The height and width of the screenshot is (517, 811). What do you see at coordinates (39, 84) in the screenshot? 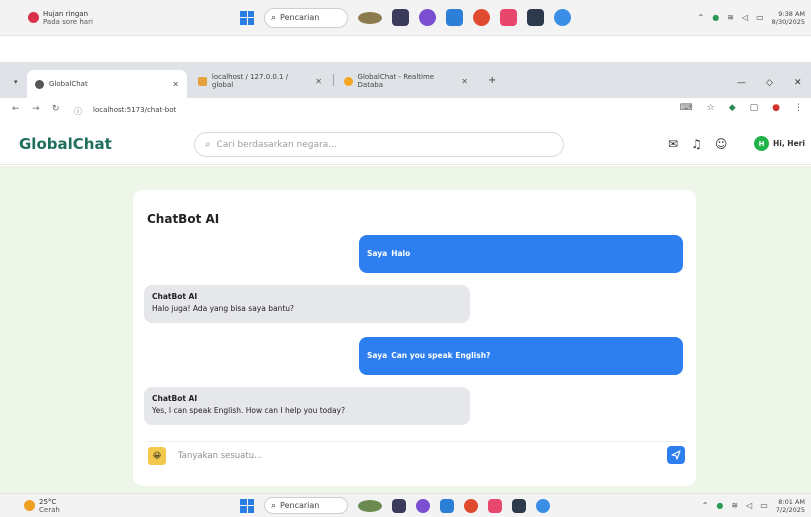
I see `globe-icon` at bounding box center [39, 84].